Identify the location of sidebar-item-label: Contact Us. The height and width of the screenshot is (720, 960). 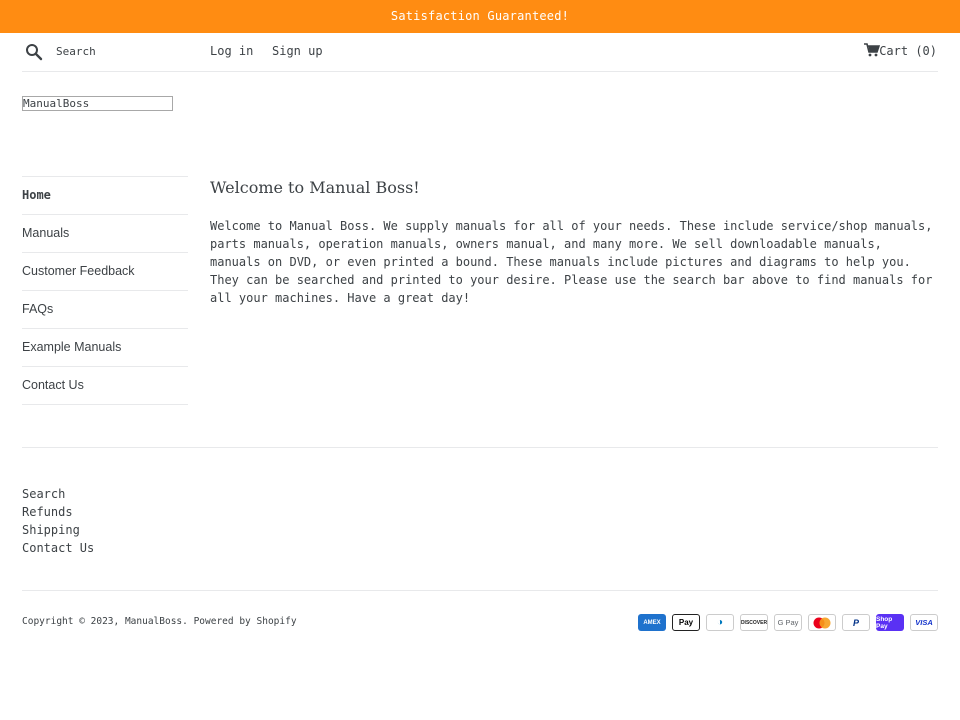
(53, 385).